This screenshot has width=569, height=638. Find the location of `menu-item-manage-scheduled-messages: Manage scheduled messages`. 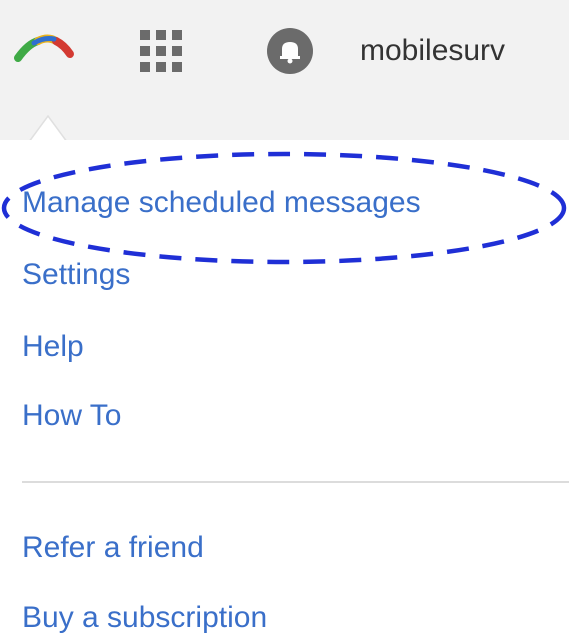

menu-item-manage-scheduled-messages: Manage scheduled messages is located at coordinates (221, 203).